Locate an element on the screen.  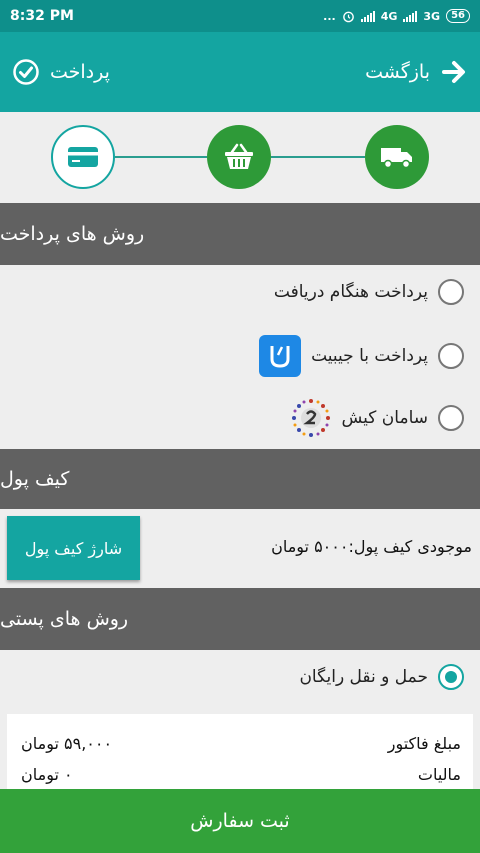
payment-option-label: پرداخت با جیبیت is located at coordinates (369, 356).